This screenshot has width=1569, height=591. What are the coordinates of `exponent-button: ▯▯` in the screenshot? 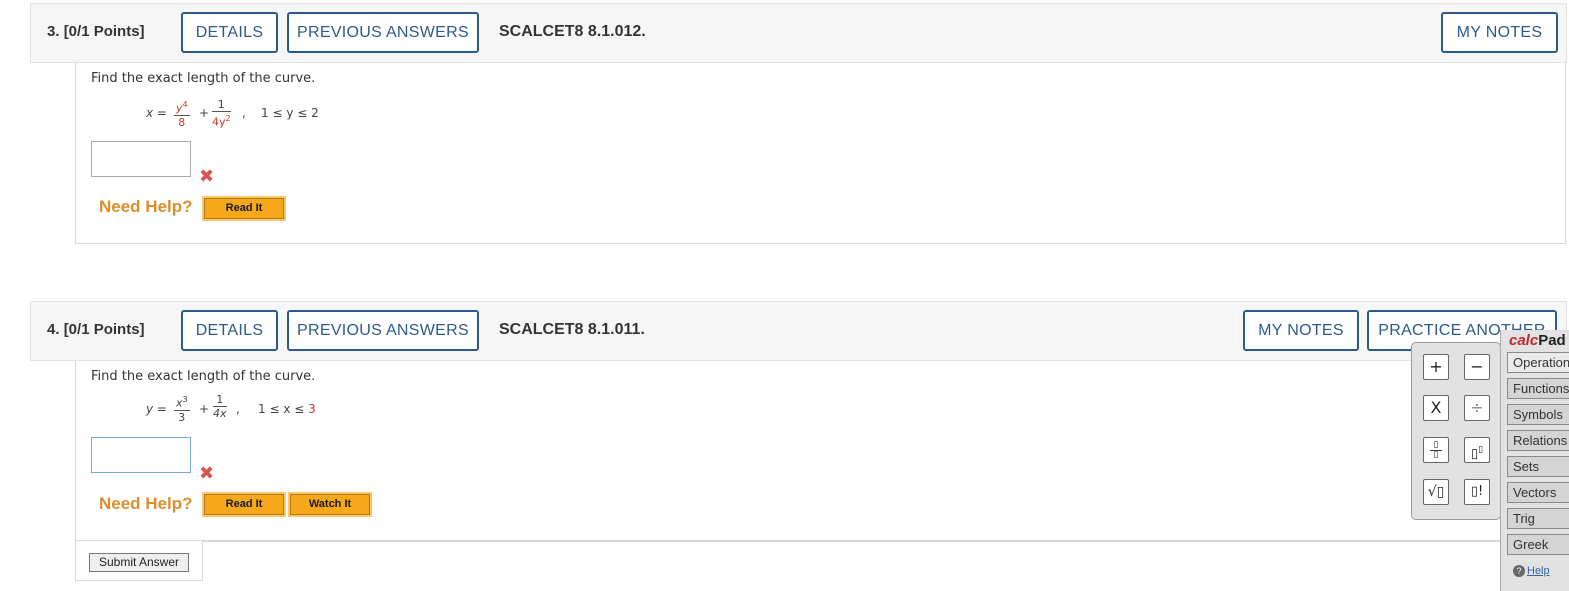 It's located at (1477, 450).